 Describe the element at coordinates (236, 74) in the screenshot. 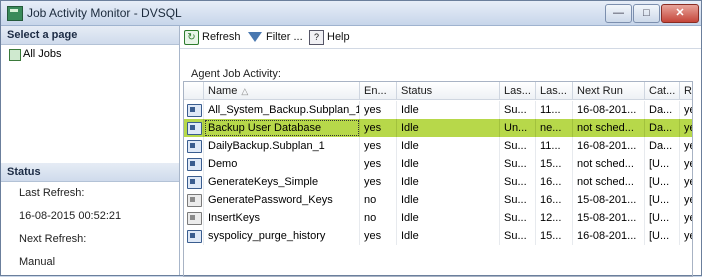

I see `section-label: Agent Job Activity:` at that location.